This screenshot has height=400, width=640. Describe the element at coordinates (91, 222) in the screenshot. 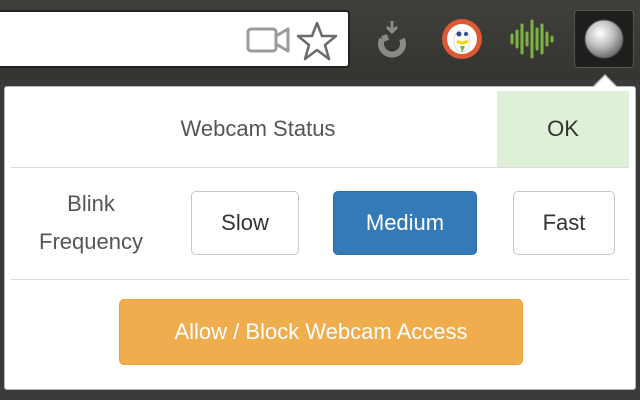

I see `blink-frequency-label: Blink Frequency` at that location.